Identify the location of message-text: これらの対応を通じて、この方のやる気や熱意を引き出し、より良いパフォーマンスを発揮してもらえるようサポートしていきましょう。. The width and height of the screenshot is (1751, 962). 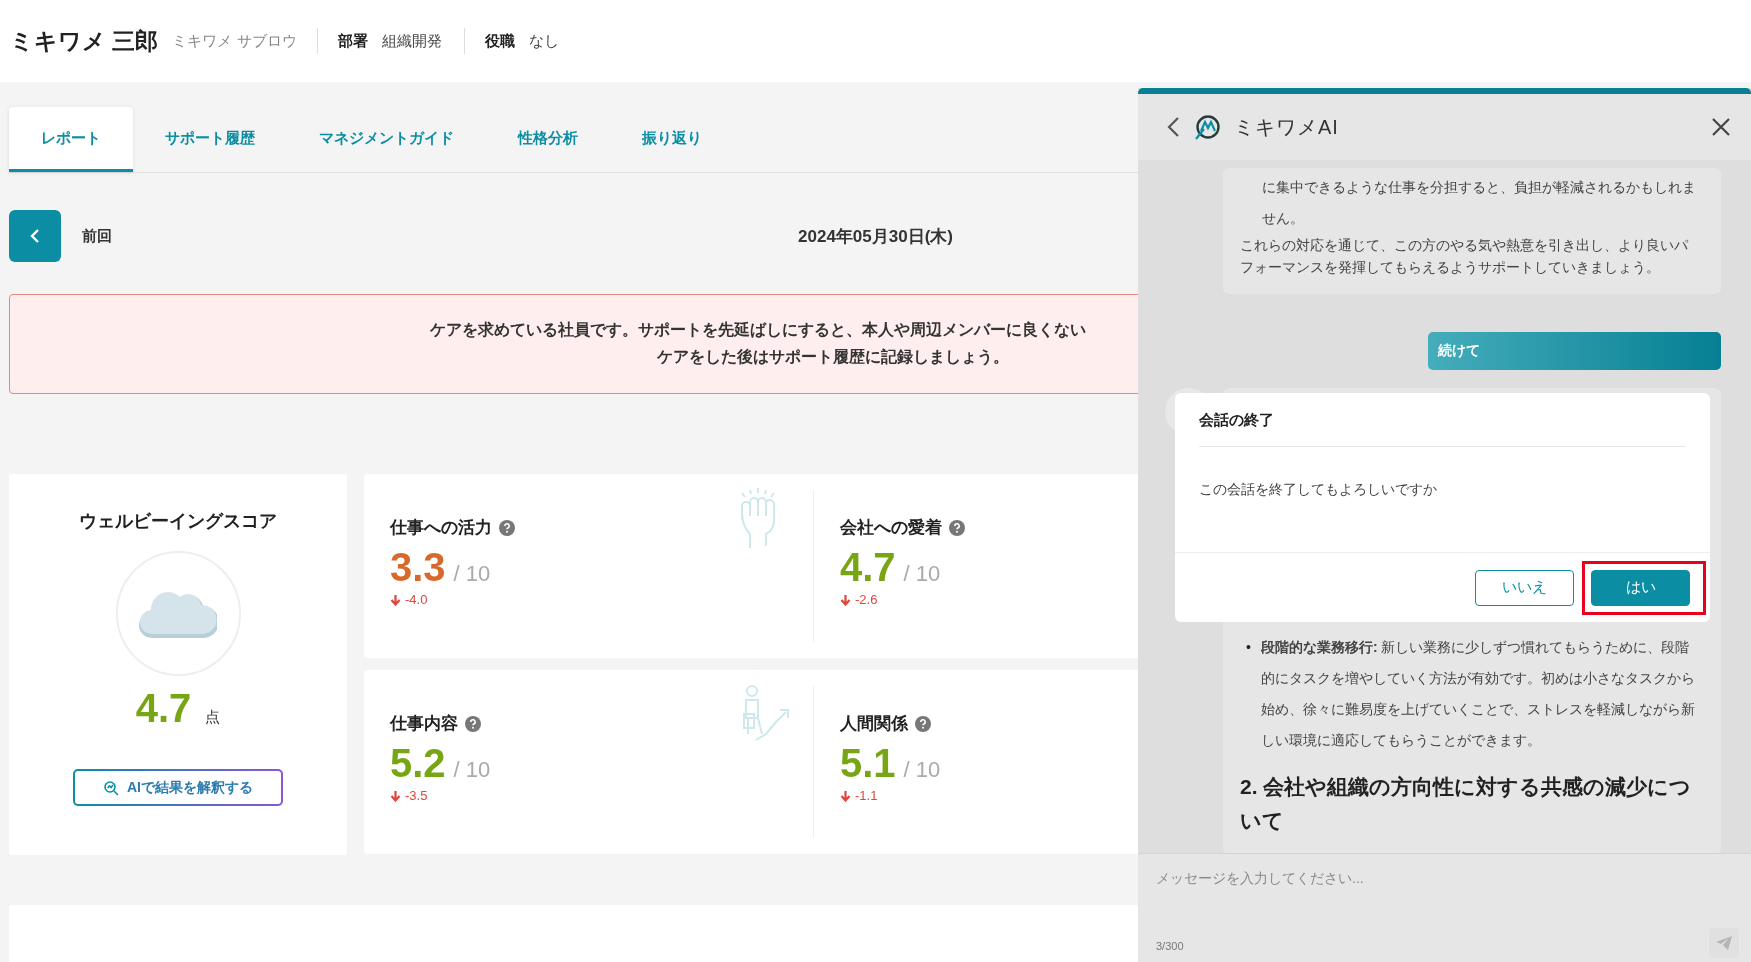
(1464, 256).